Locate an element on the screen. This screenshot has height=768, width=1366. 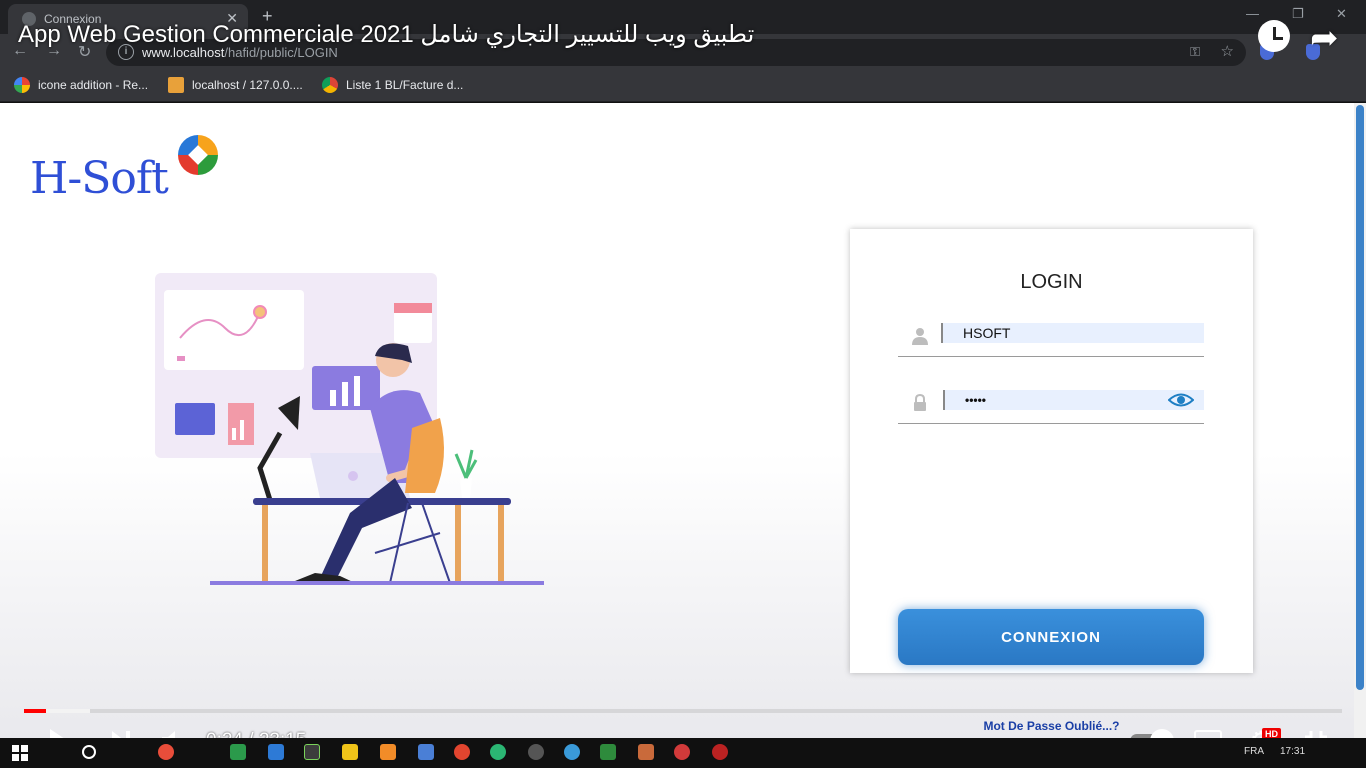
taskbar-vlc-icon is located at coordinates (388, 752).